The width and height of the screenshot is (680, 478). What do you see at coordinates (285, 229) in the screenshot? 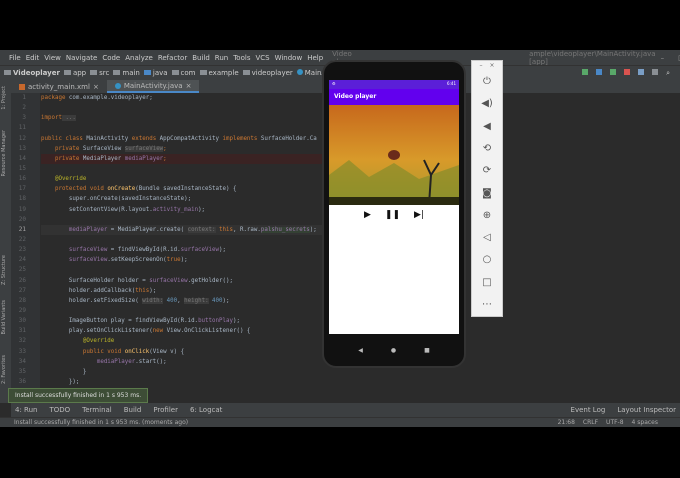
I see `code-token: palshu_secrets` at bounding box center [285, 229].